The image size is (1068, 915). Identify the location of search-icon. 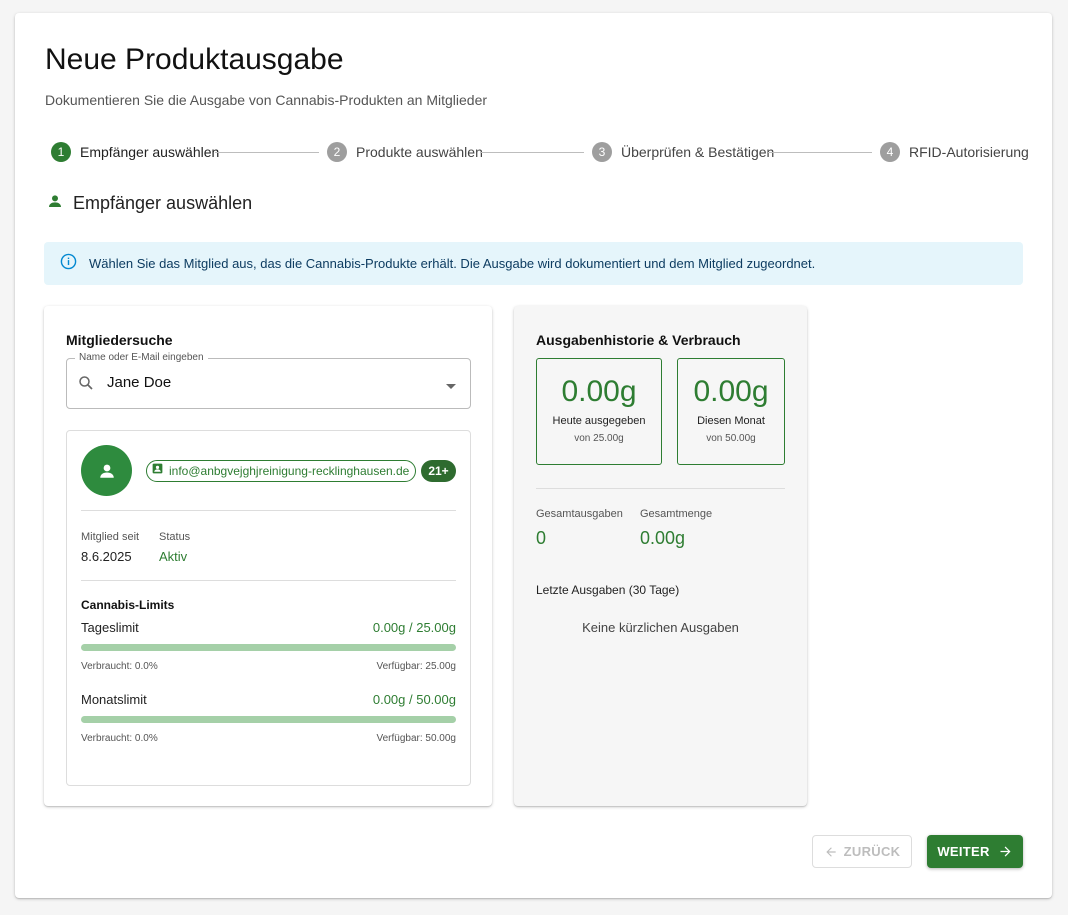
(86, 385).